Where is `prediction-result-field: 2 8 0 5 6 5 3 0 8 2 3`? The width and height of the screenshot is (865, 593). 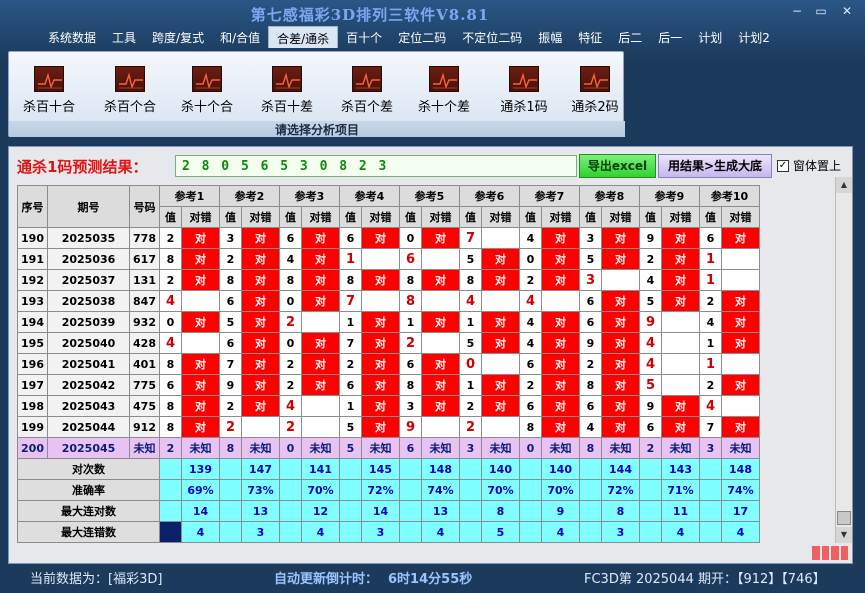
prediction-result-field: 2 8 0 5 6 5 3 0 8 2 3 is located at coordinates (376, 166).